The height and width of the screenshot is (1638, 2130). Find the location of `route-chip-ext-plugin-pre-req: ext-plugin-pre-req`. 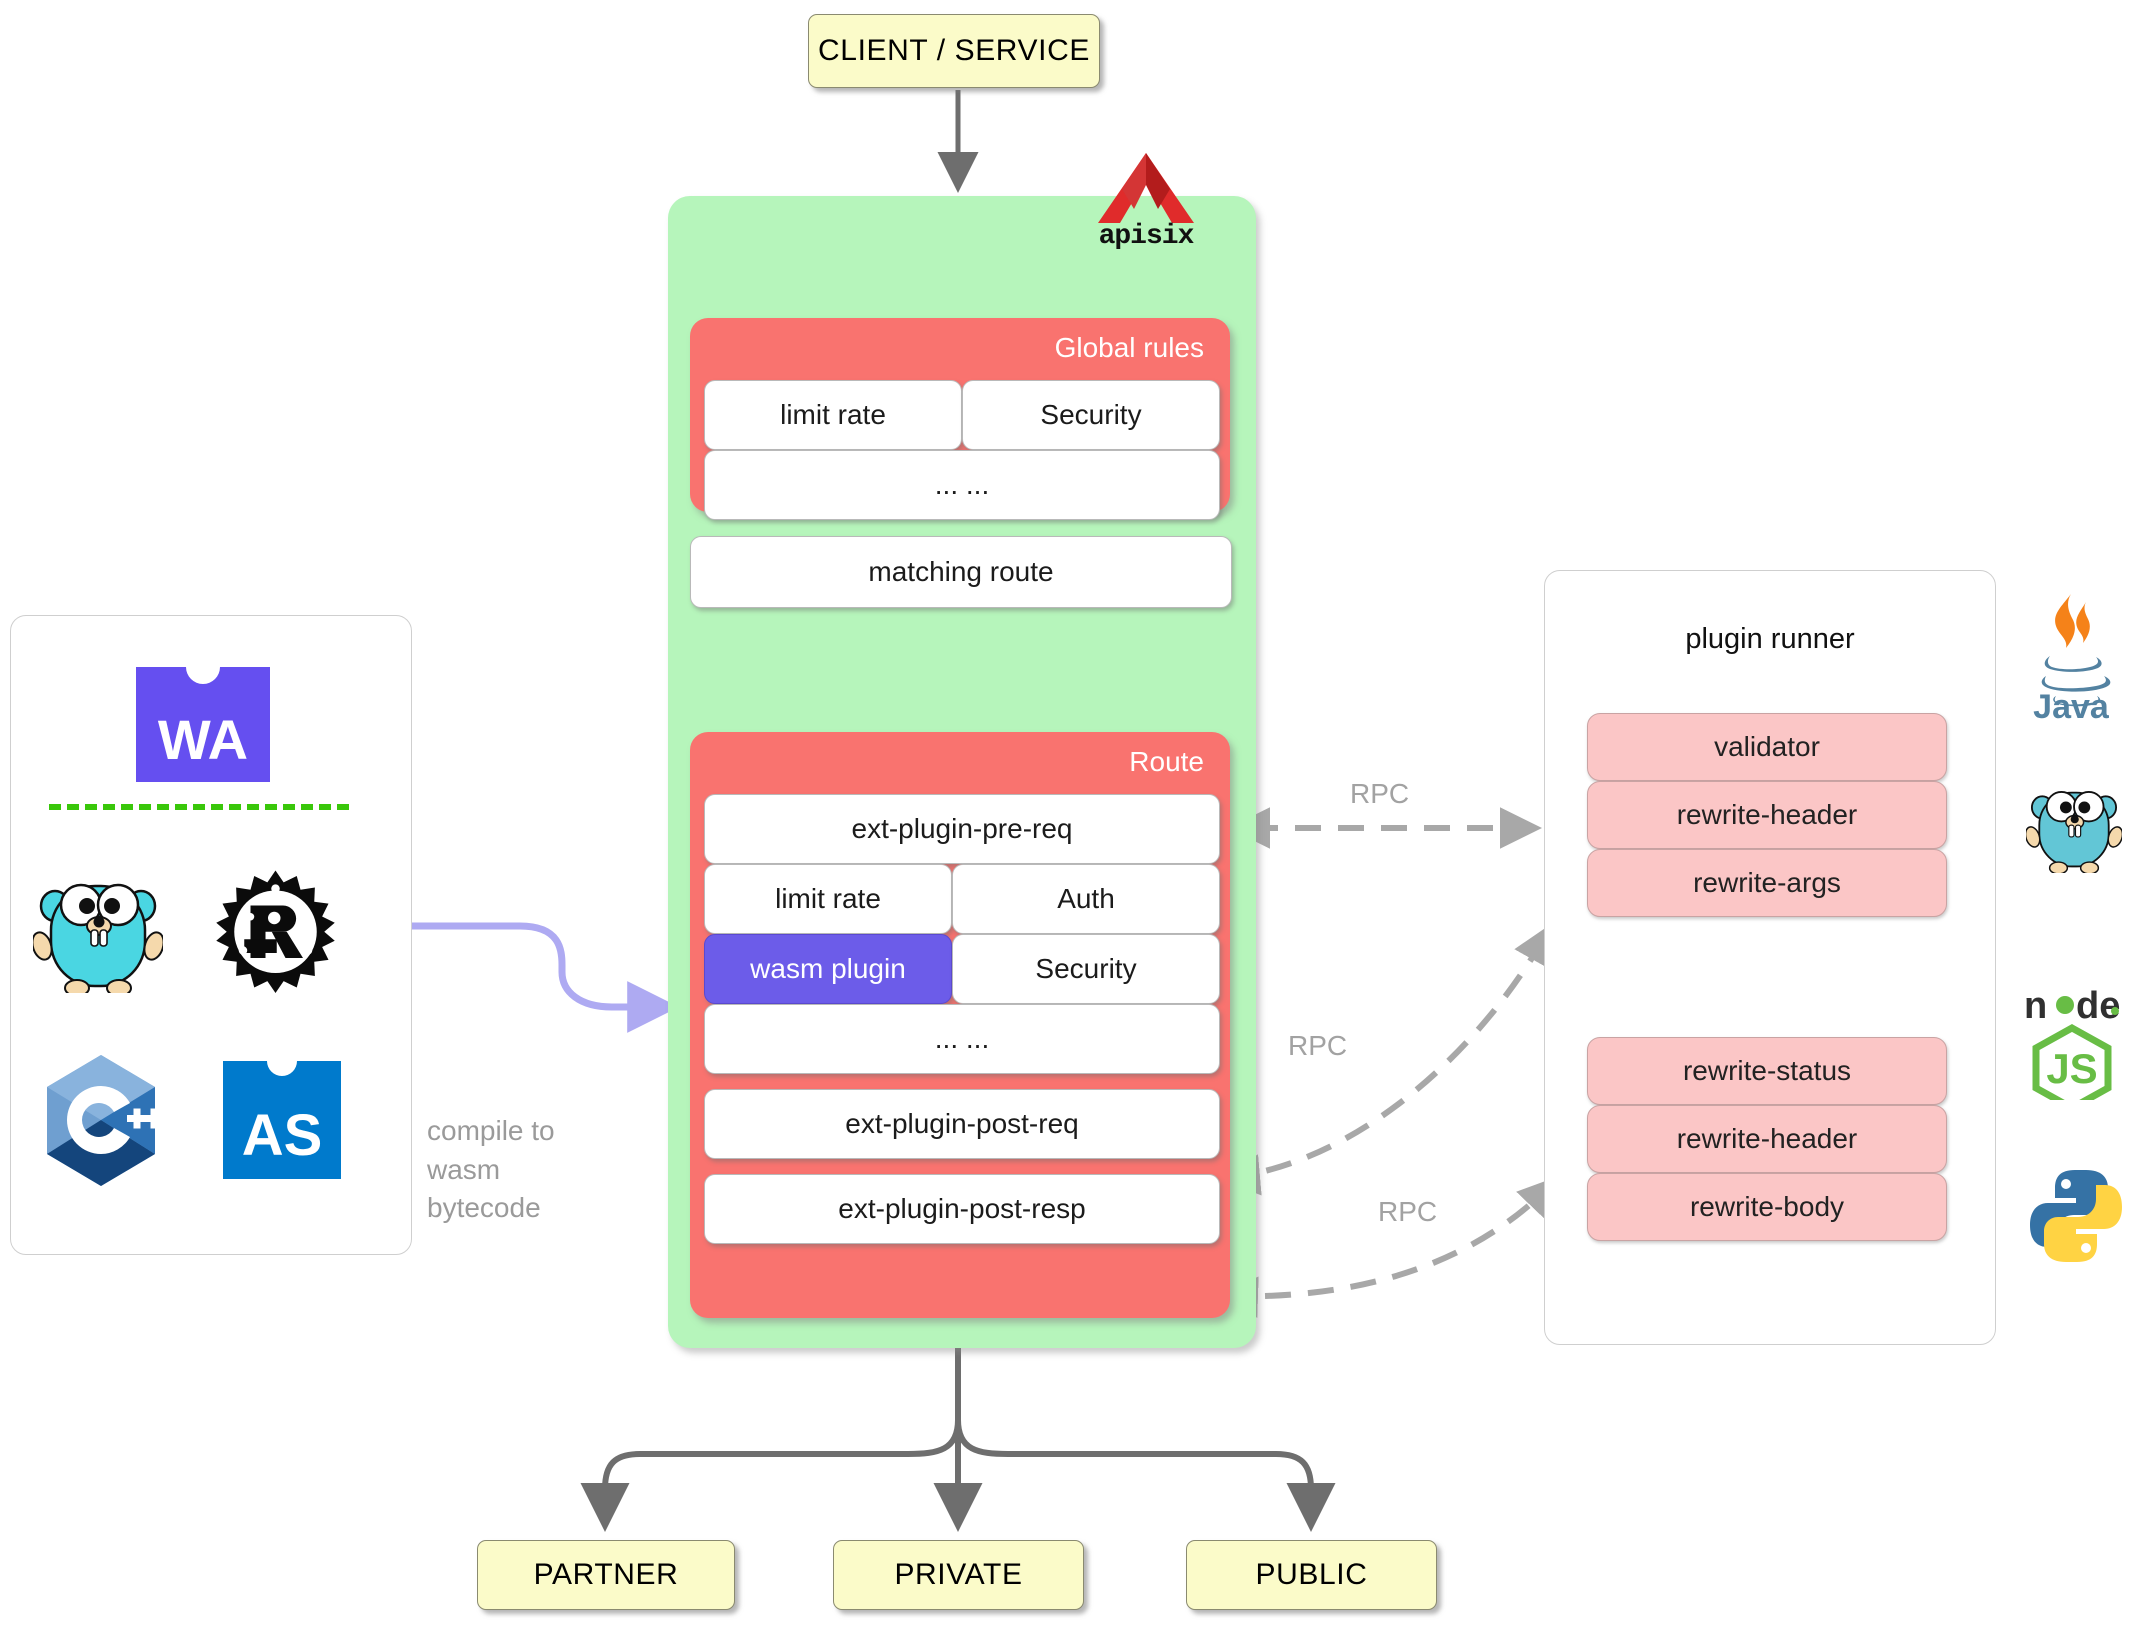

route-chip-ext-plugin-pre-req: ext-plugin-pre-req is located at coordinates (962, 829).